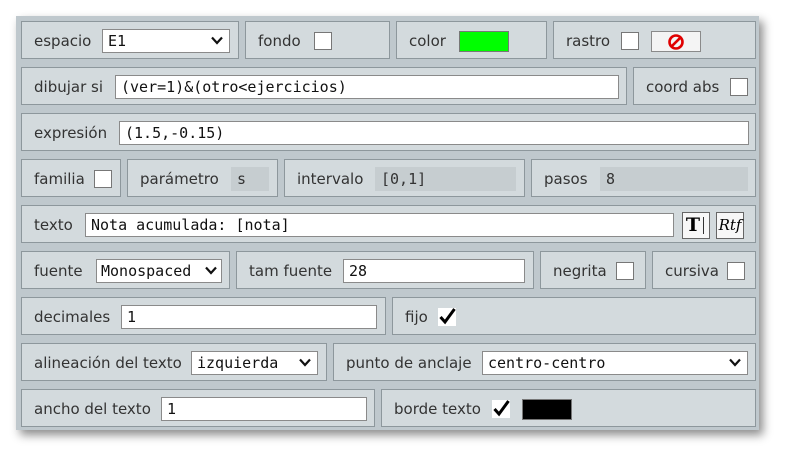 The width and height of the screenshot is (799, 472). Describe the element at coordinates (323, 41) in the screenshot. I see `fondo-checkbox` at that location.